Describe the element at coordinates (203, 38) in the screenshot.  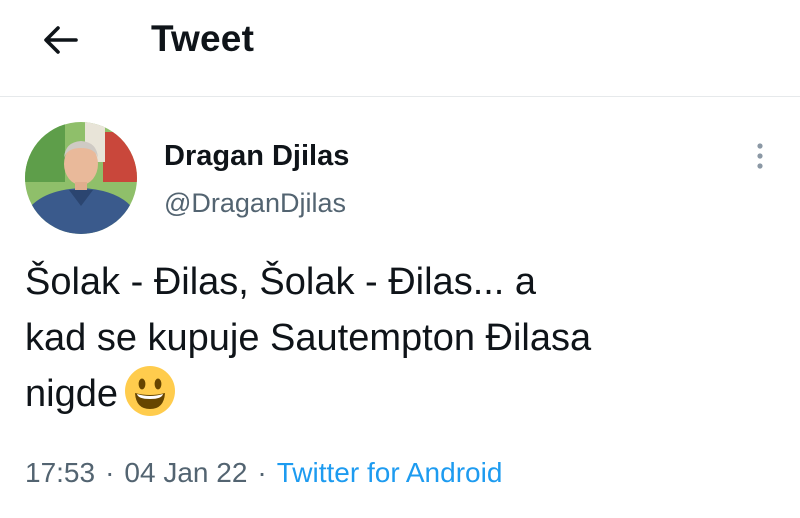
I see `page-title: Tweet` at that location.